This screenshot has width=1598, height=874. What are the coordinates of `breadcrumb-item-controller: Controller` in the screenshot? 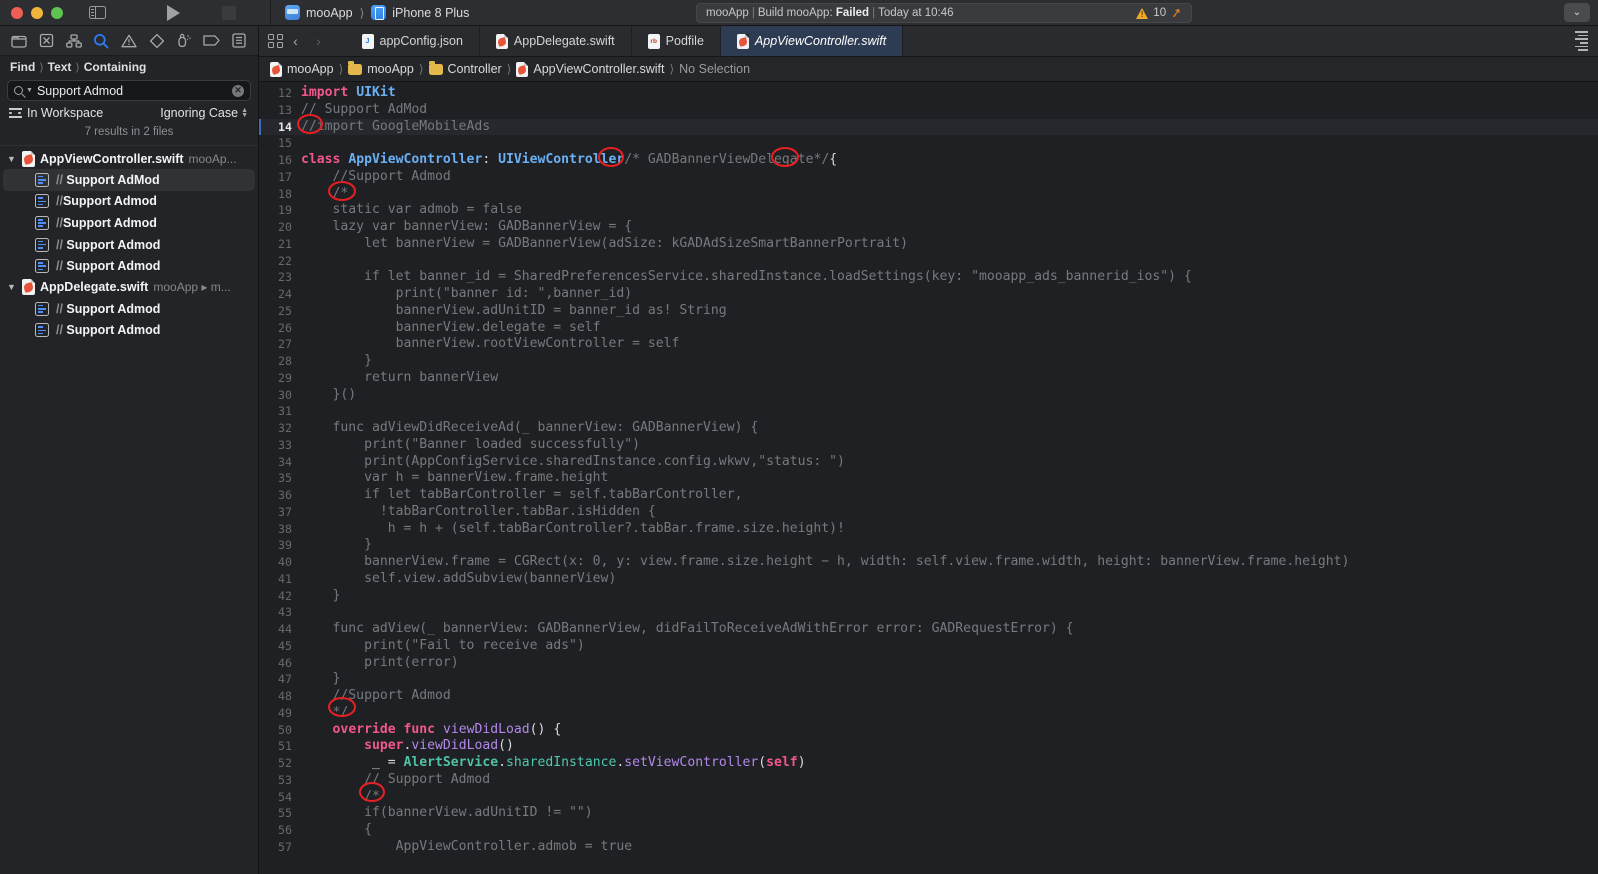 It's located at (465, 68).